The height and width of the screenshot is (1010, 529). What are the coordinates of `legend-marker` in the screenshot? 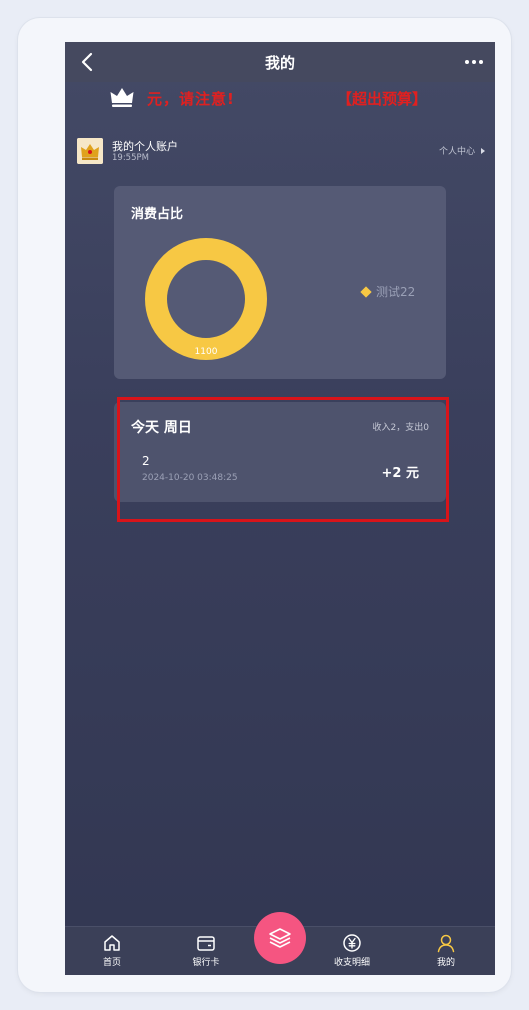 It's located at (366, 291).